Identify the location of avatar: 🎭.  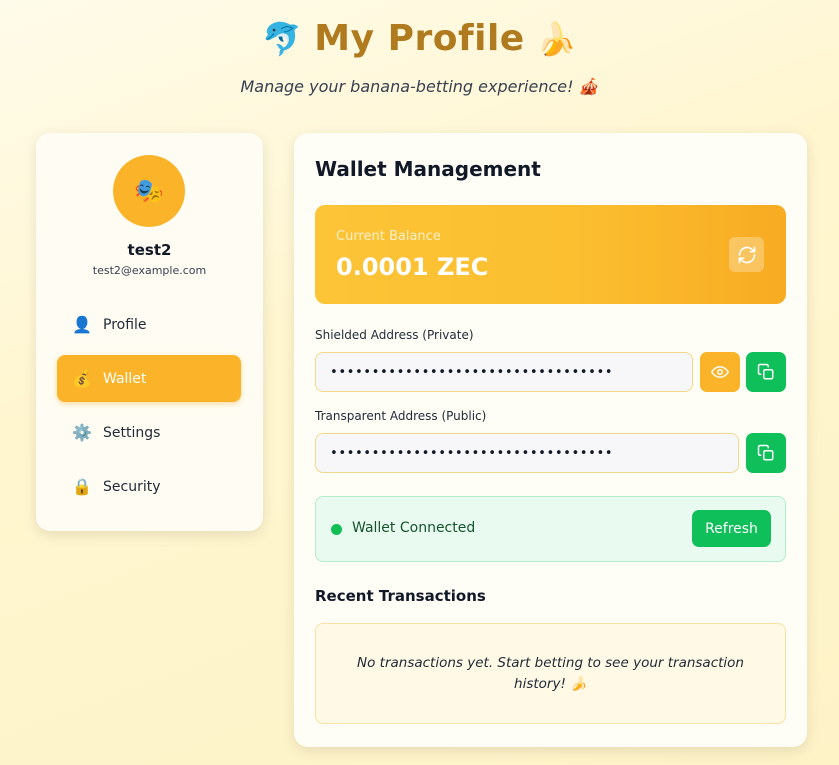
(149, 191).